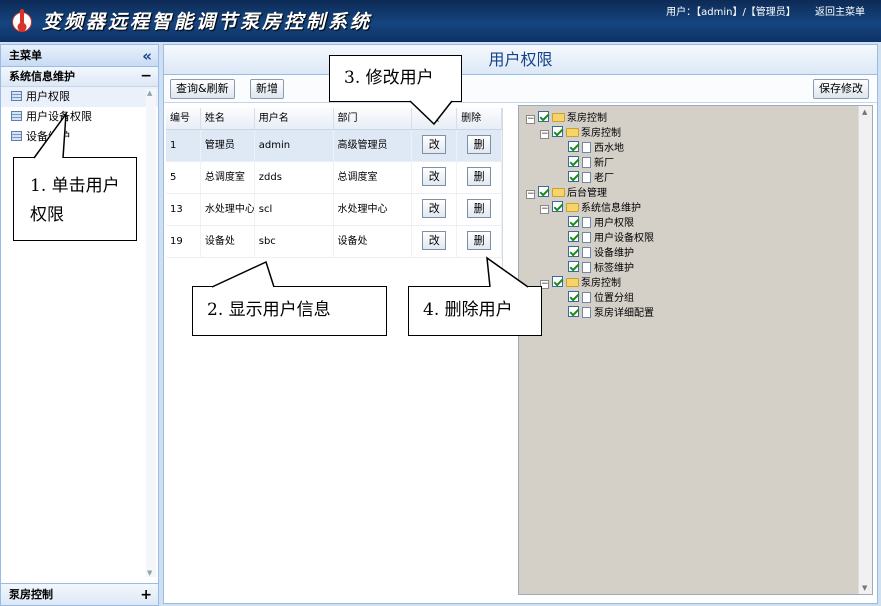  I want to click on column-header: 部门, so click(373, 118).